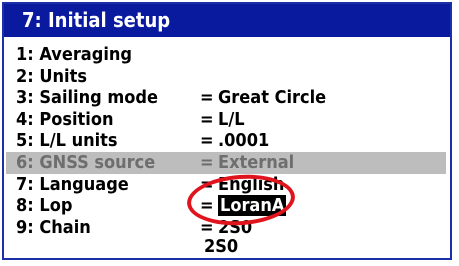  I want to click on menu-item-lop: 8: Lop = LoranA, so click(228, 206).